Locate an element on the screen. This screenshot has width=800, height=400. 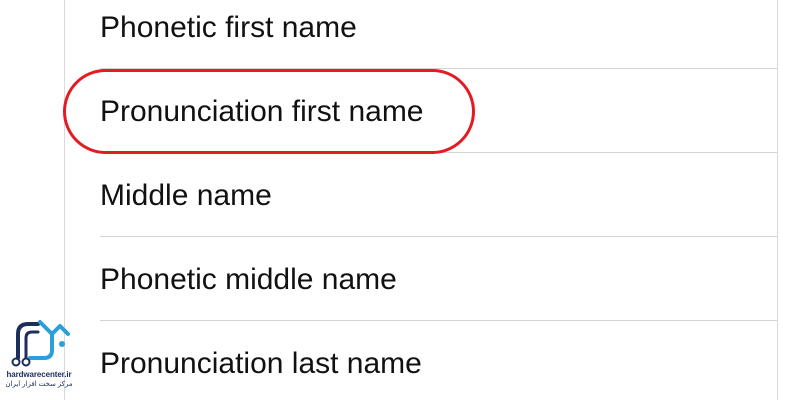
list-item-label: Phonetic middle name is located at coordinates (248, 279).